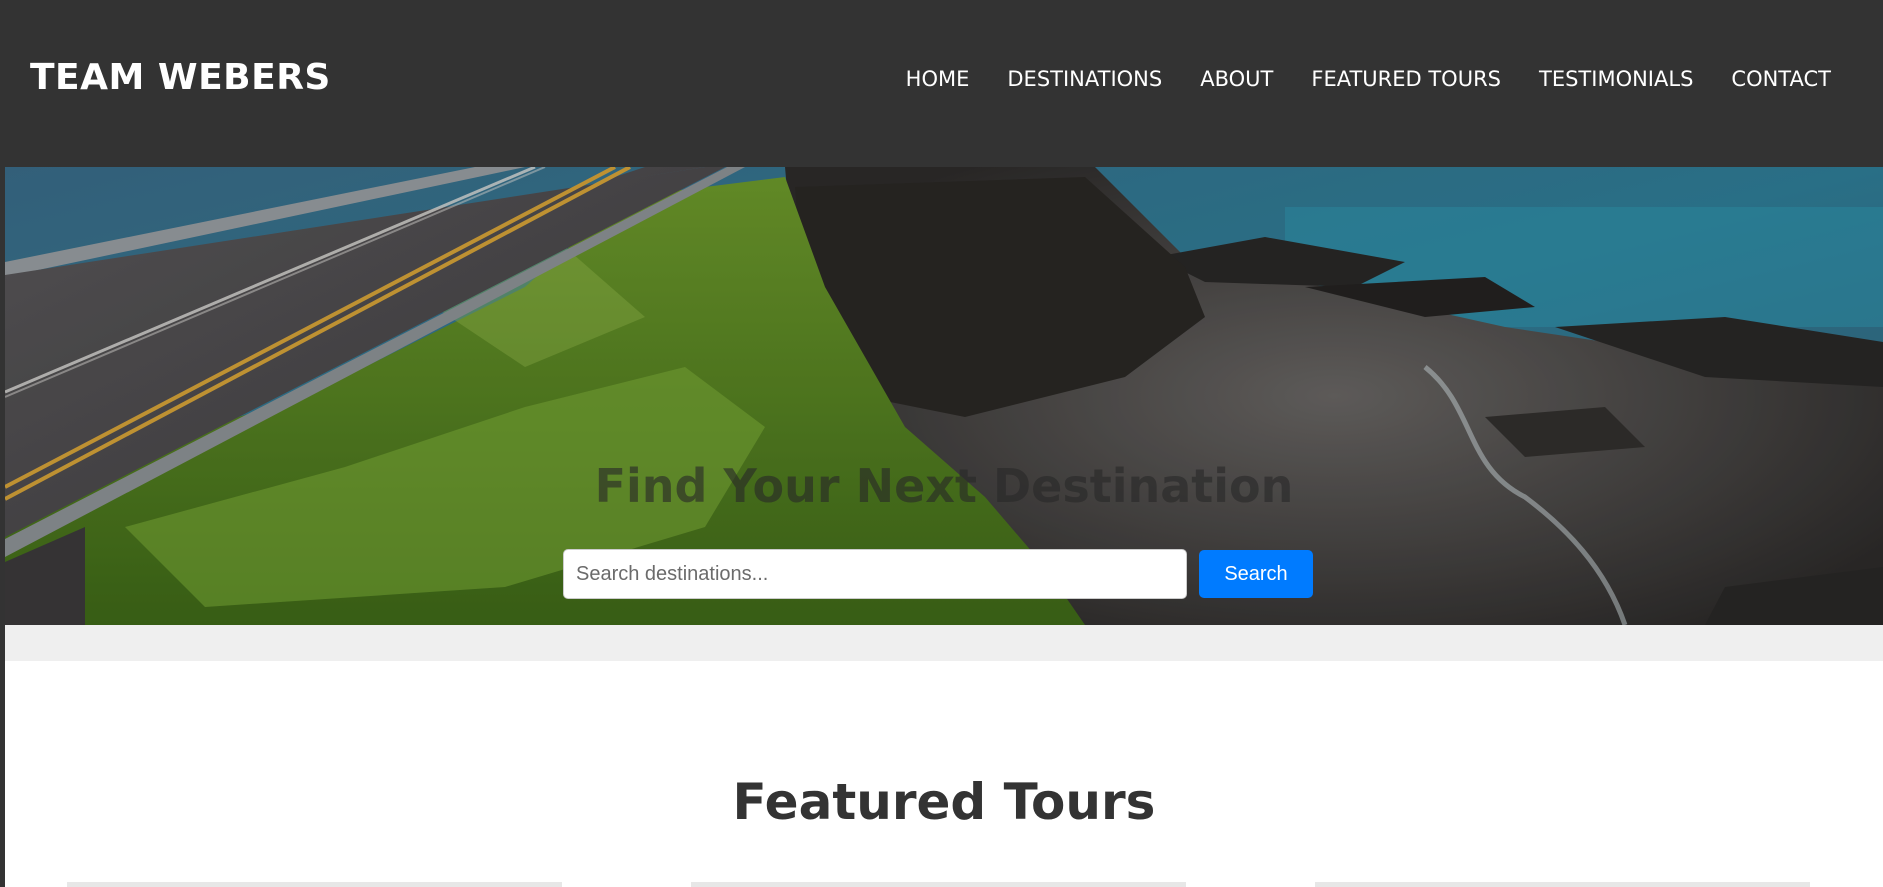 This screenshot has height=887, width=1883. I want to click on nav-destinations-link: DESTINATIONS, so click(1084, 79).